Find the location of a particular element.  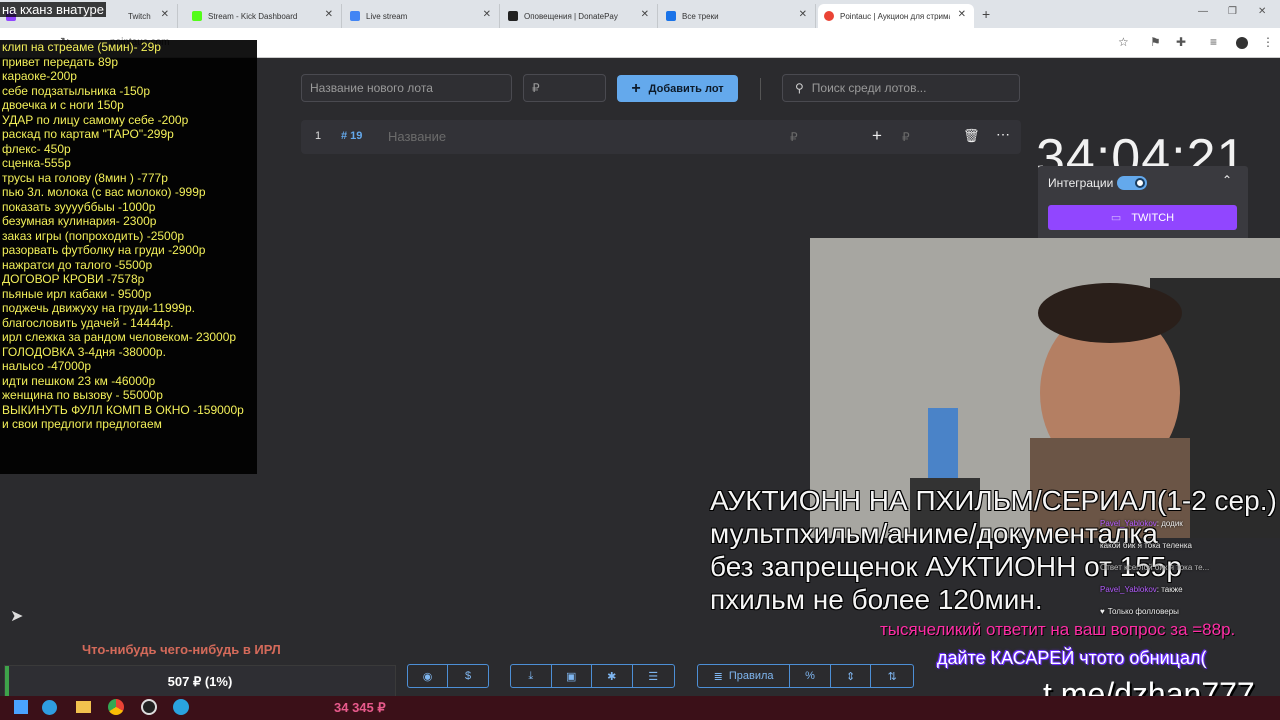

chat-text: какой бик я тока теленка is located at coordinates (1146, 545).